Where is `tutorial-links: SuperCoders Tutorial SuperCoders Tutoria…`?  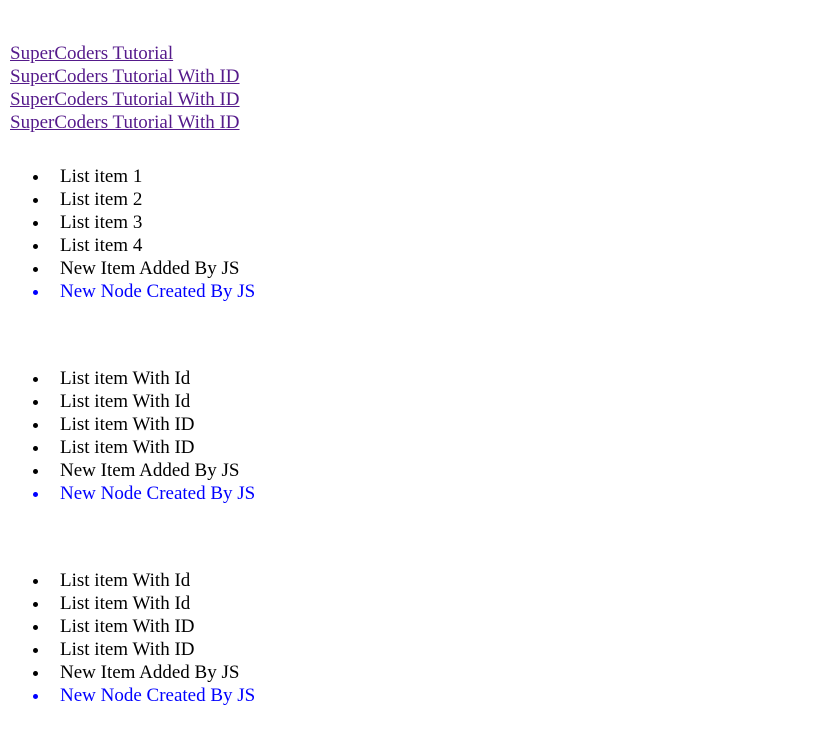
tutorial-links: SuperCoders Tutorial SuperCoders Tutoria… is located at coordinates (410, 88).